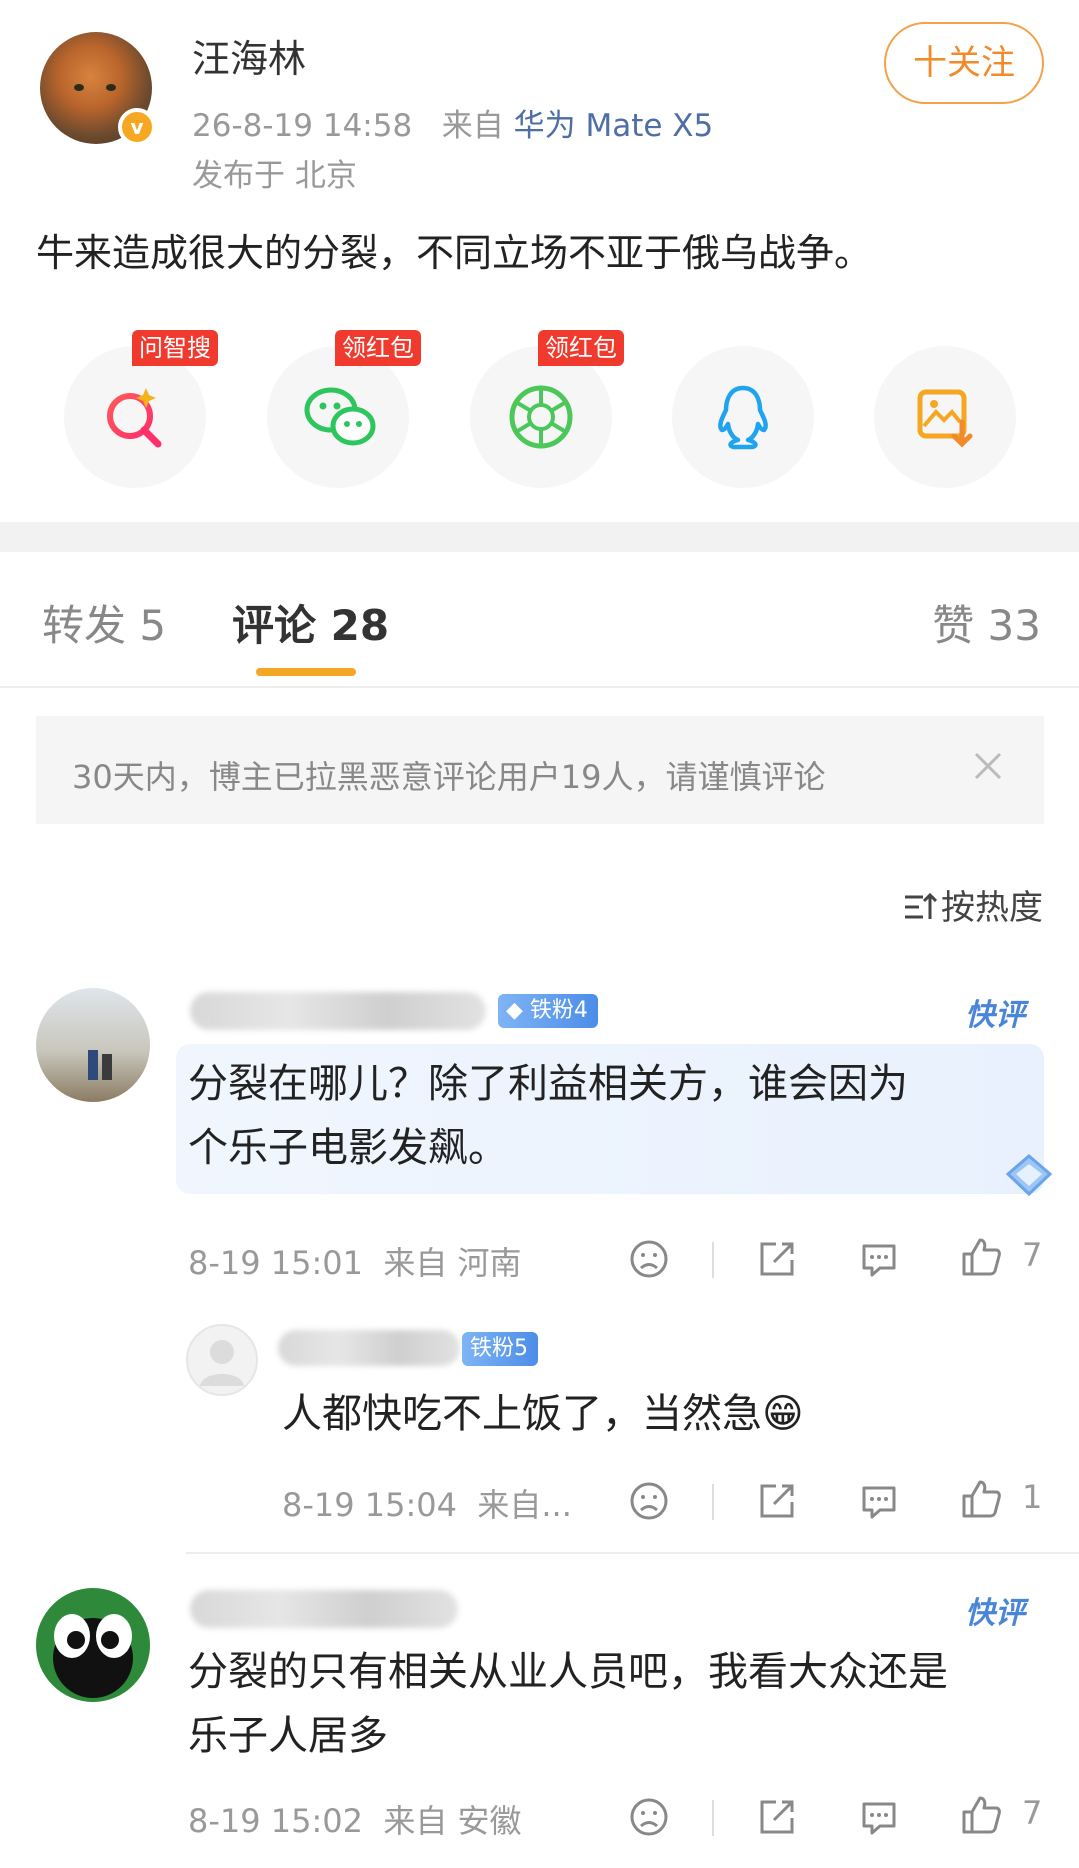  Describe the element at coordinates (472, 126) in the screenshot. I see `source-prefix: 来自` at that location.